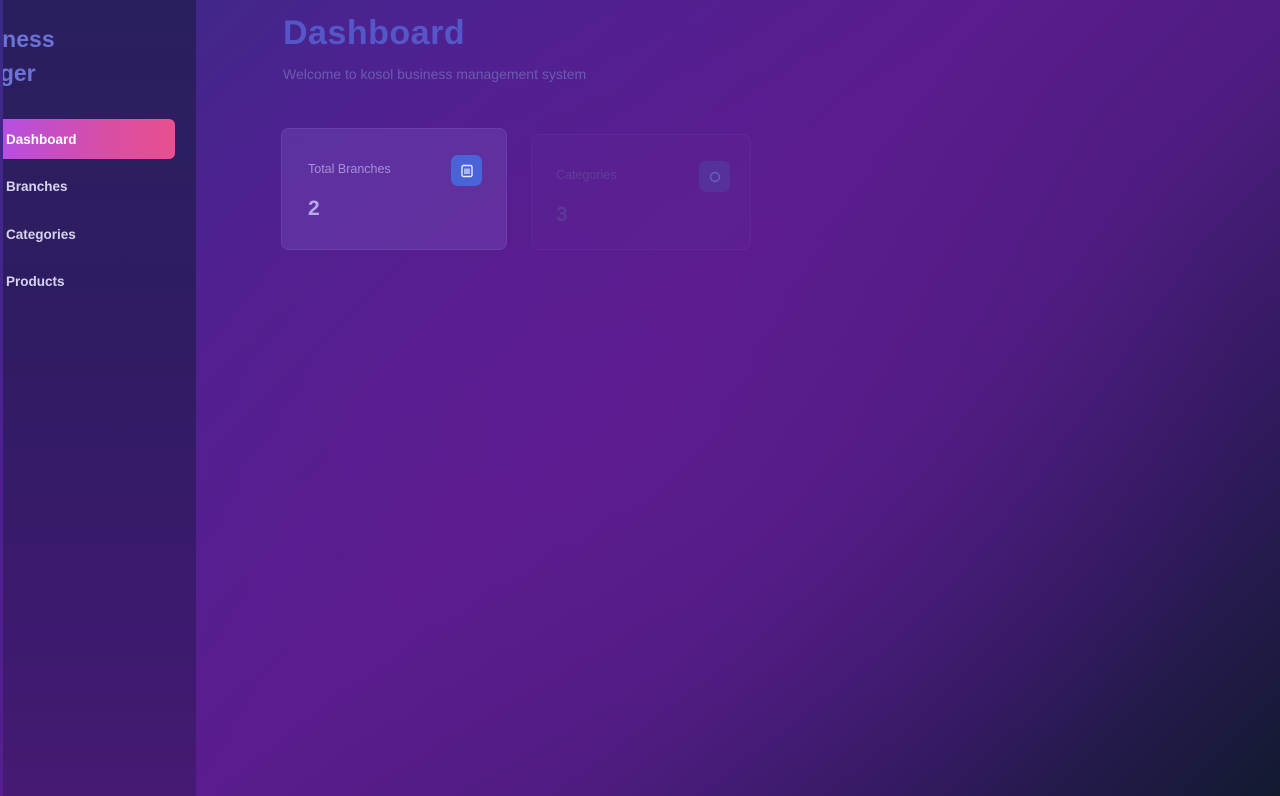  I want to click on tag-icon, so click(714, 176).